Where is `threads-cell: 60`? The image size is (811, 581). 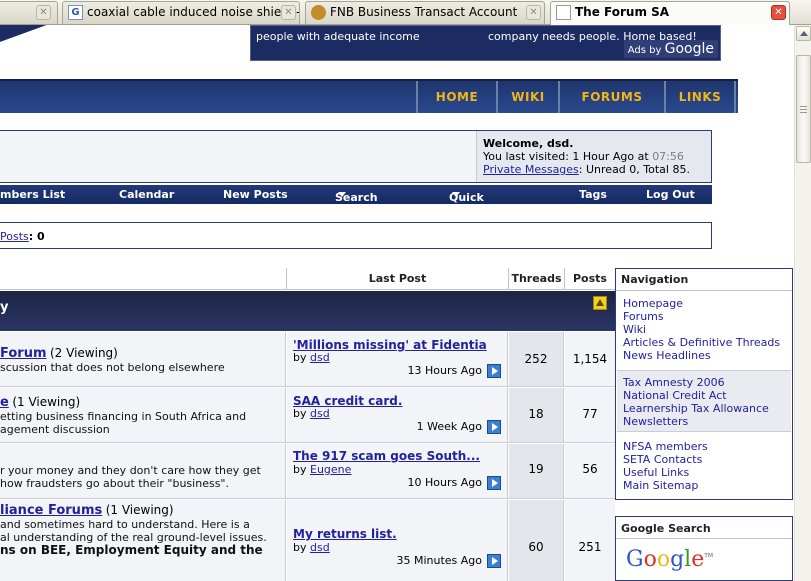 threads-cell: 60 is located at coordinates (536, 540).